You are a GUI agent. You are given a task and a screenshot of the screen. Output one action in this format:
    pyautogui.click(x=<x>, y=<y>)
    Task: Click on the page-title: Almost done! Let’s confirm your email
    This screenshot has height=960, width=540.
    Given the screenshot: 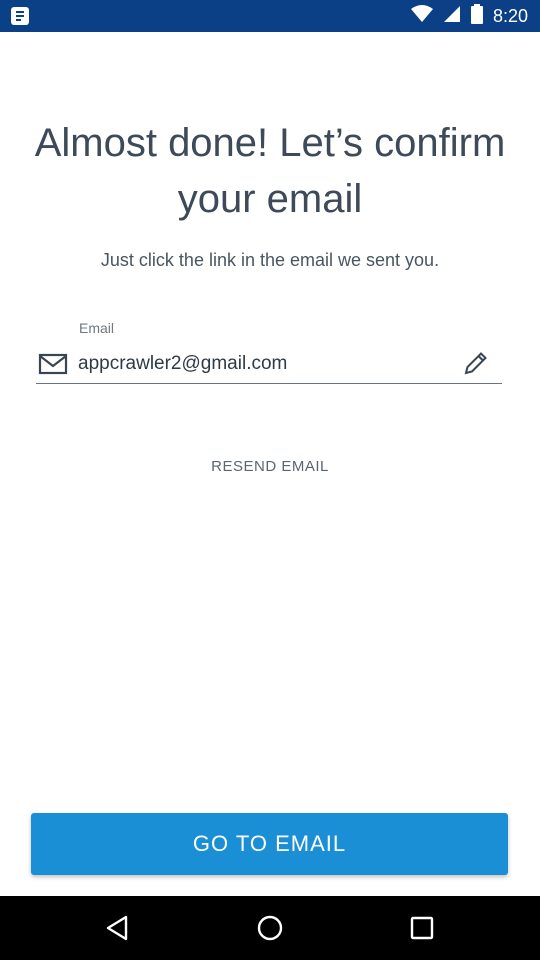 What is the action you would take?
    pyautogui.click(x=270, y=171)
    